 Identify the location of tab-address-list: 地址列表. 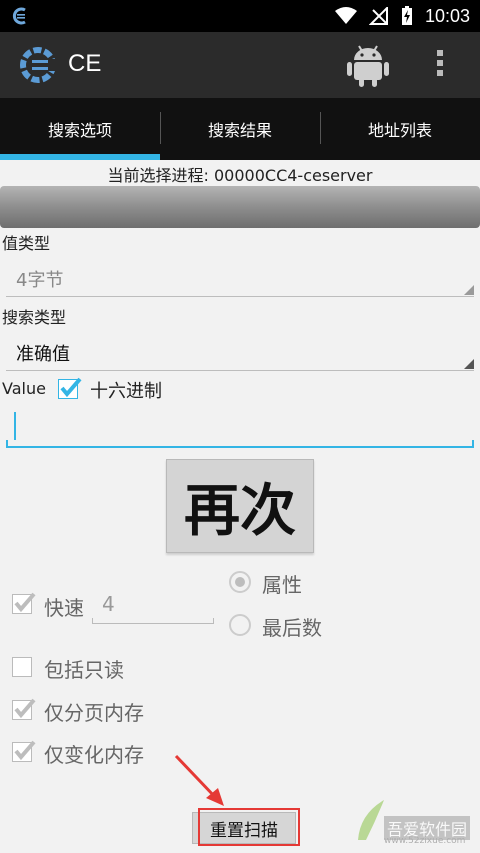
(400, 129).